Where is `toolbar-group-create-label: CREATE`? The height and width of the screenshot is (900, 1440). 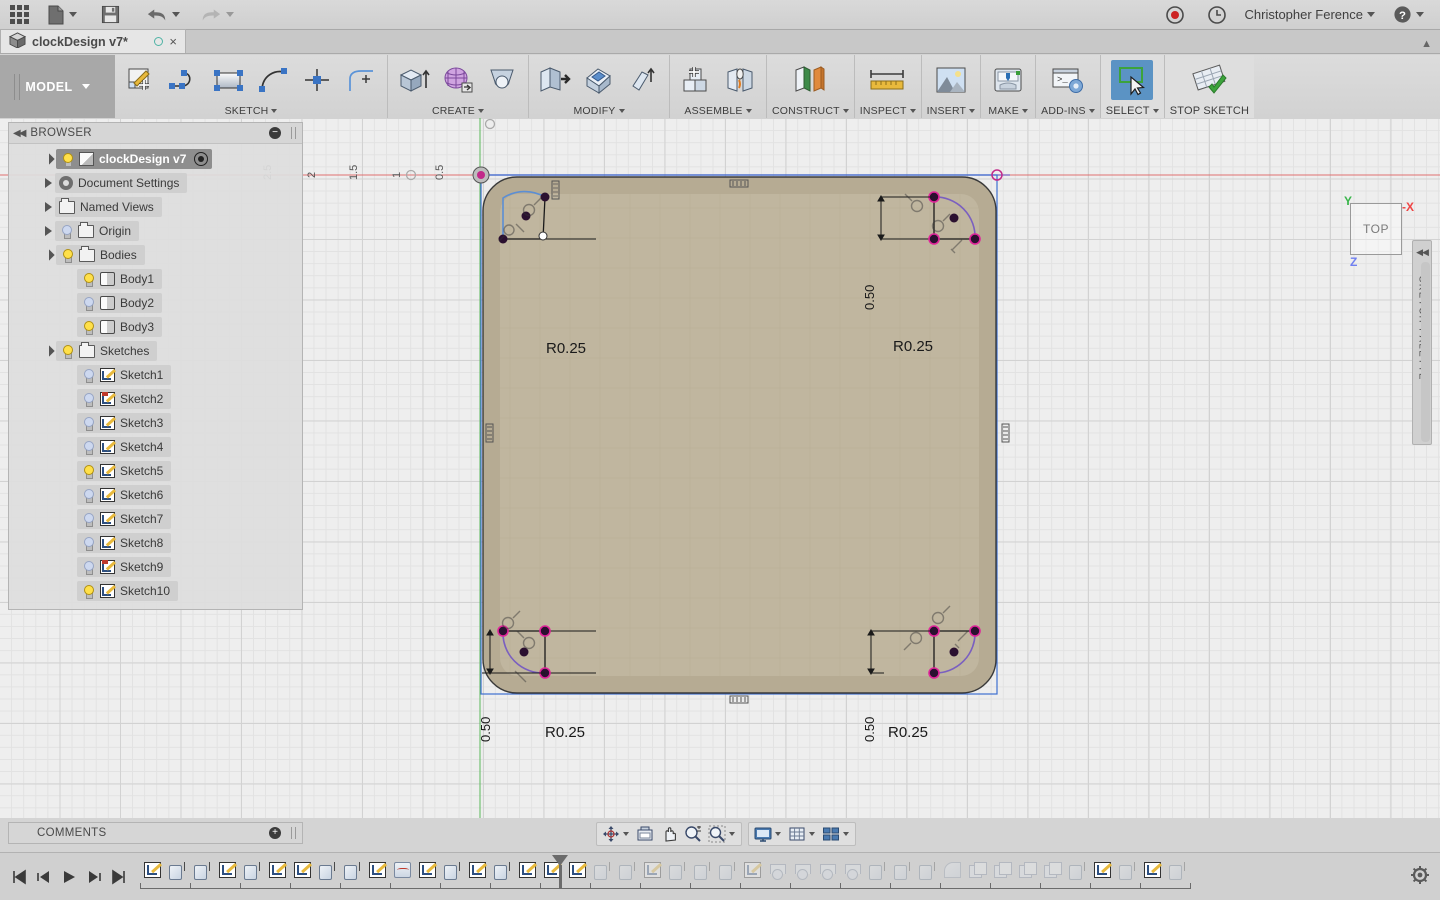 toolbar-group-create-label: CREATE is located at coordinates (458, 110).